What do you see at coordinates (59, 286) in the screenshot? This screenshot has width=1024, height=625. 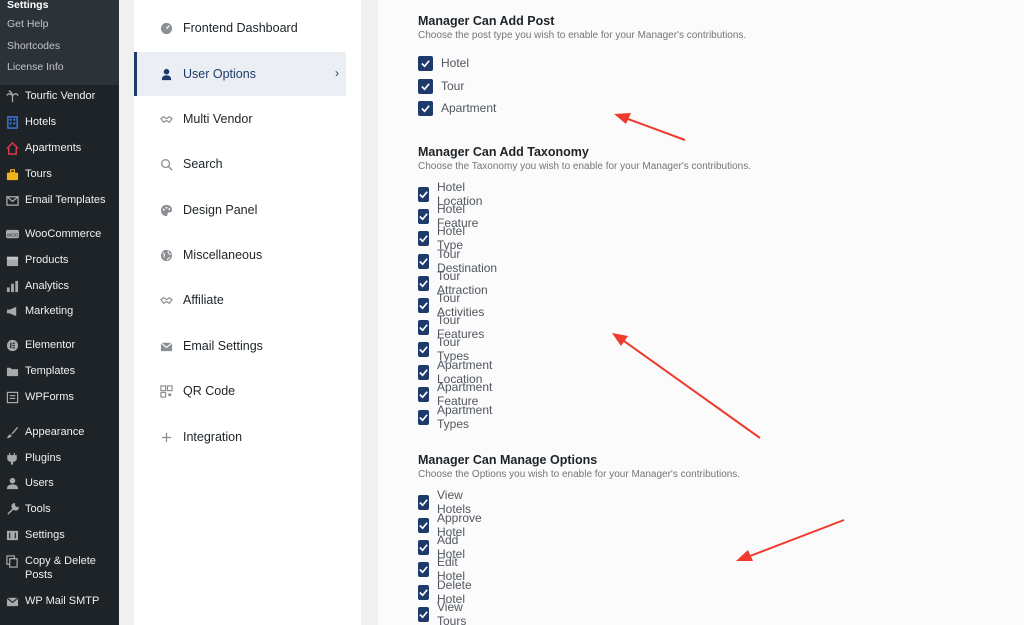 I see `wp-menu-item-analytics: Analytics` at bounding box center [59, 286].